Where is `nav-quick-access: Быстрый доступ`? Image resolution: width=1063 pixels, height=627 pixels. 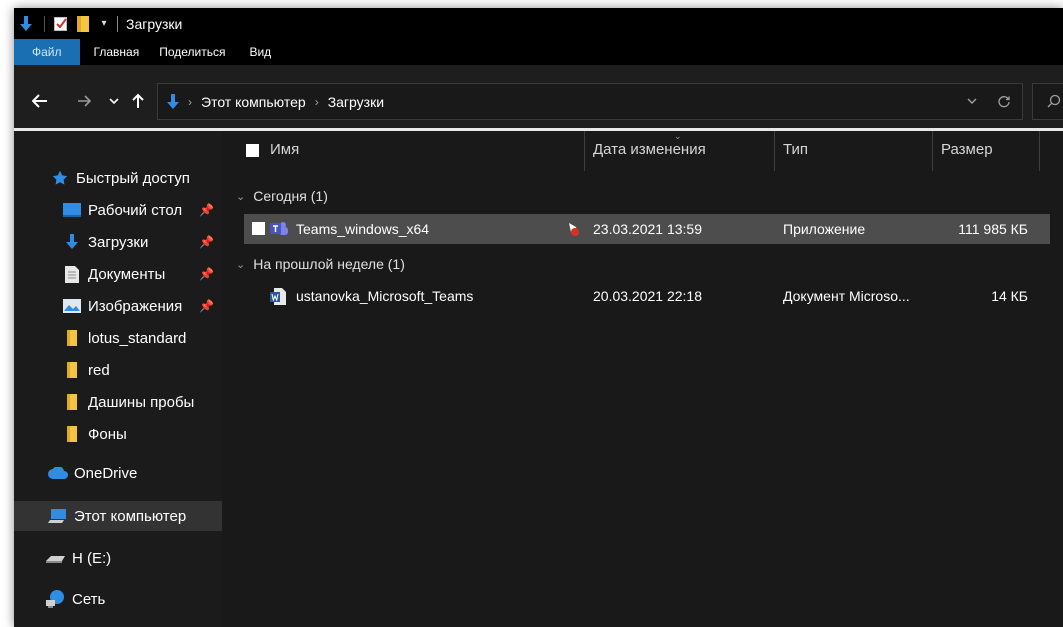
nav-quick-access: Быстрый доступ is located at coordinates (118, 178).